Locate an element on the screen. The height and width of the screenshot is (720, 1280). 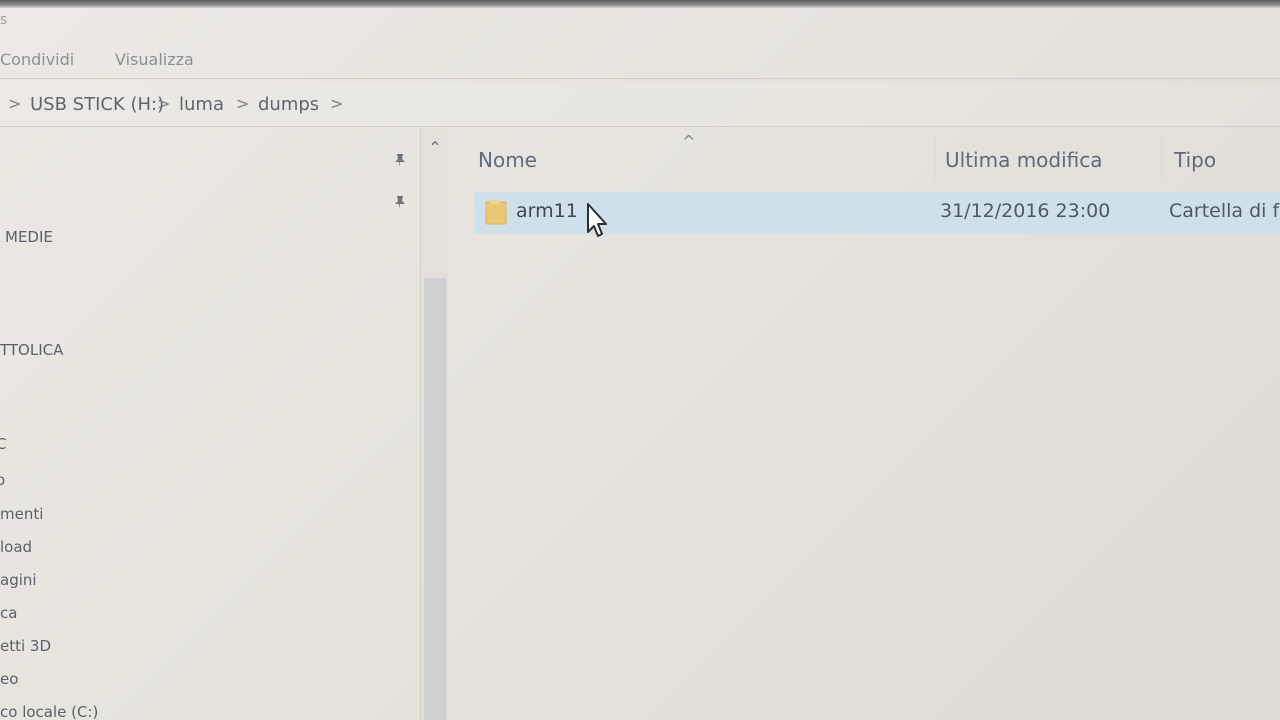
nav-item-o: o is located at coordinates (2, 480).